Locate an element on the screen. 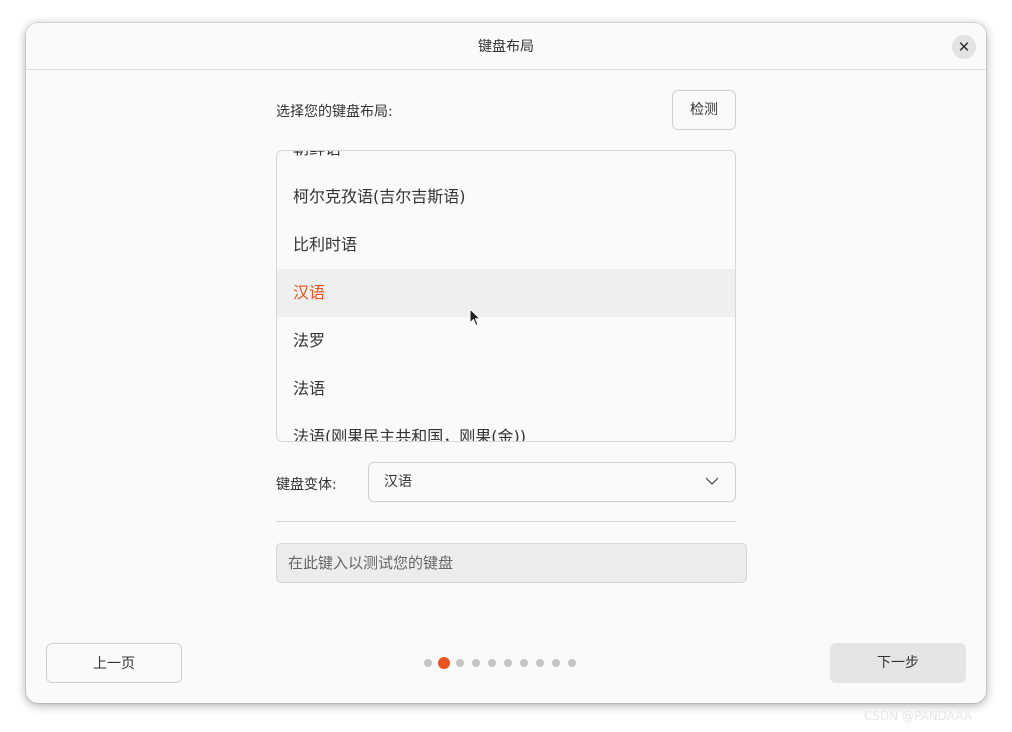 This screenshot has width=1012, height=732. divider is located at coordinates (506, 521).